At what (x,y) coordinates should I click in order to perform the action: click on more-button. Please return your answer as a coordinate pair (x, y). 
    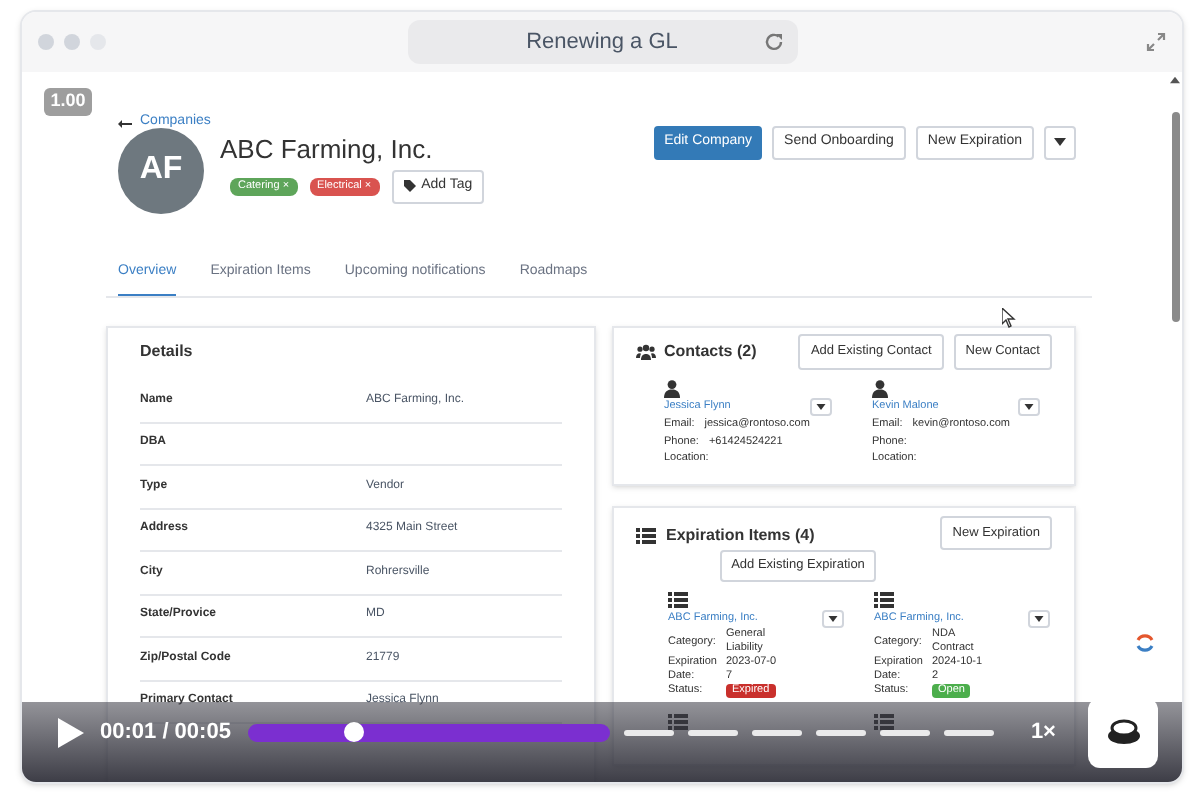
    Looking at the image, I should click on (1060, 142).